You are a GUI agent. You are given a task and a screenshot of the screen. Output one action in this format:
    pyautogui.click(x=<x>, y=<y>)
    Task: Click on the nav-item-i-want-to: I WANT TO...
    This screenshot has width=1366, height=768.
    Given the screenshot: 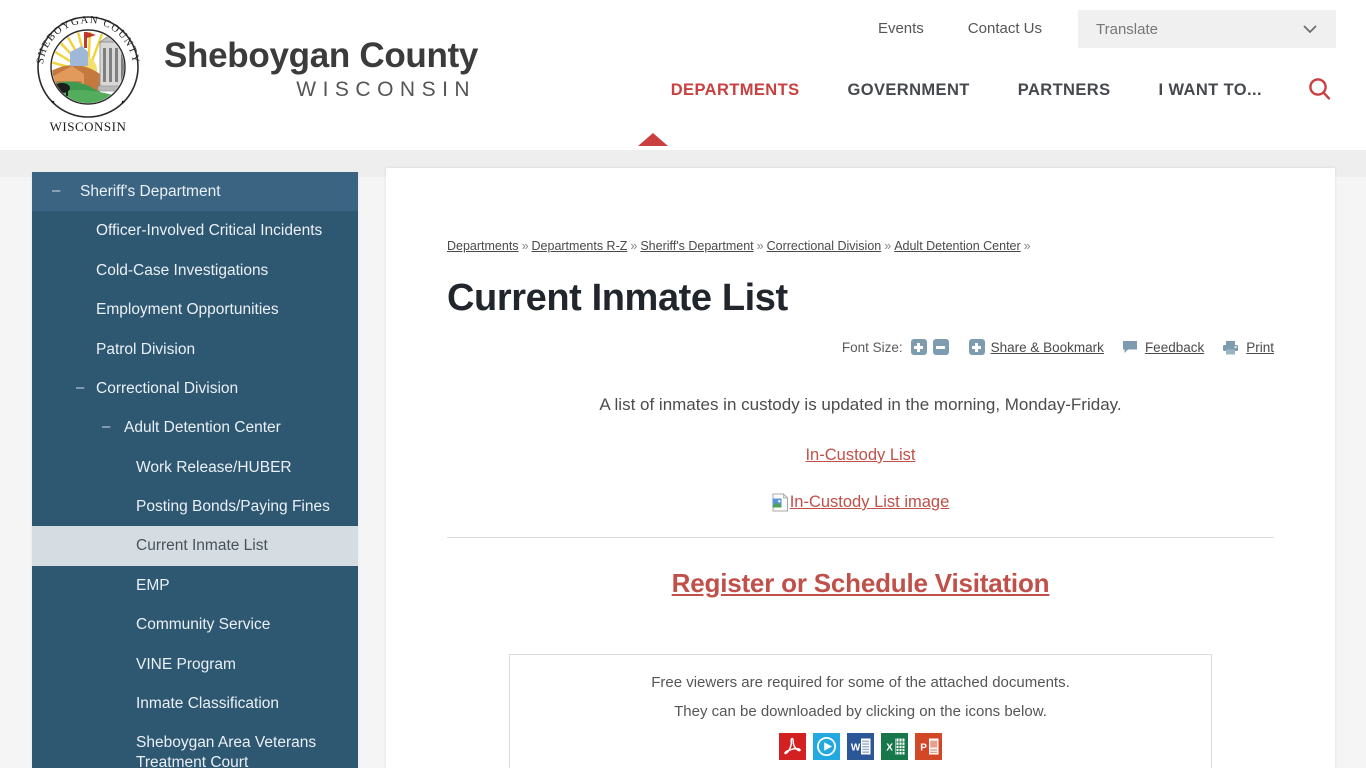 What is the action you would take?
    pyautogui.click(x=1211, y=90)
    